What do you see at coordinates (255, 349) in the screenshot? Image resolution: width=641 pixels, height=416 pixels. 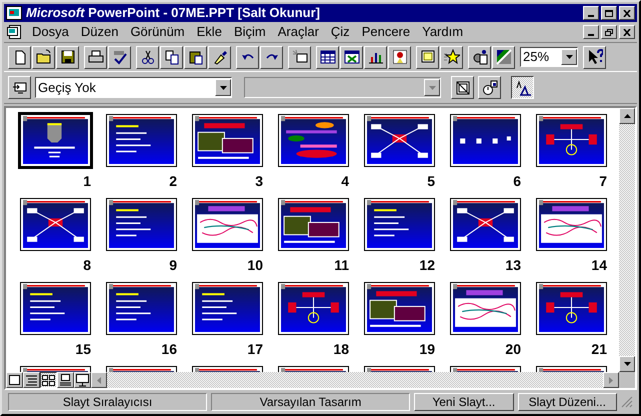 I see `slide-number: 17` at bounding box center [255, 349].